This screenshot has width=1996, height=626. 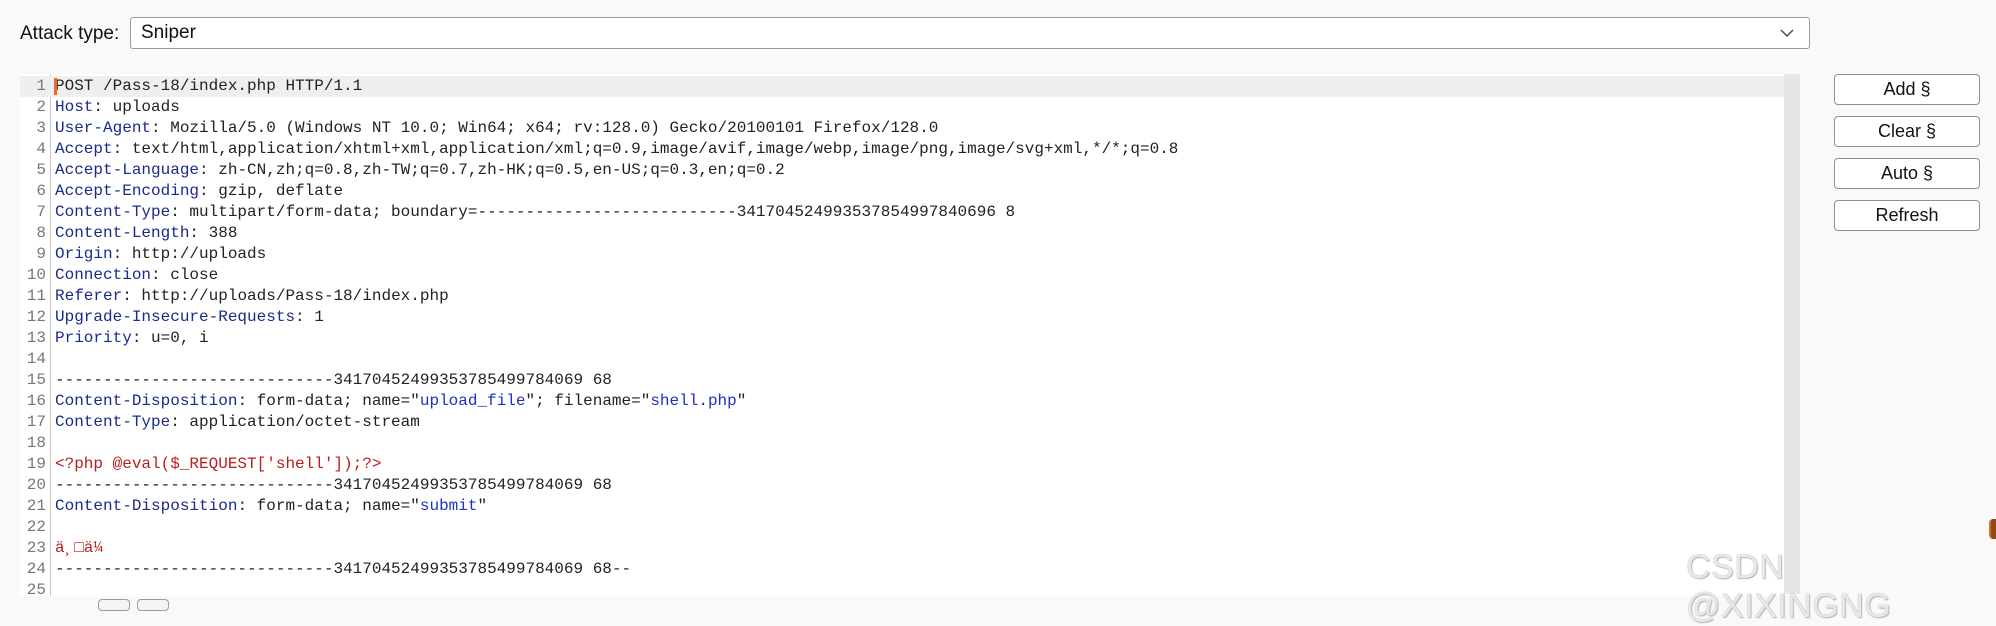 What do you see at coordinates (588, 401) in the screenshot?
I see `code-text: "; filename="` at bounding box center [588, 401].